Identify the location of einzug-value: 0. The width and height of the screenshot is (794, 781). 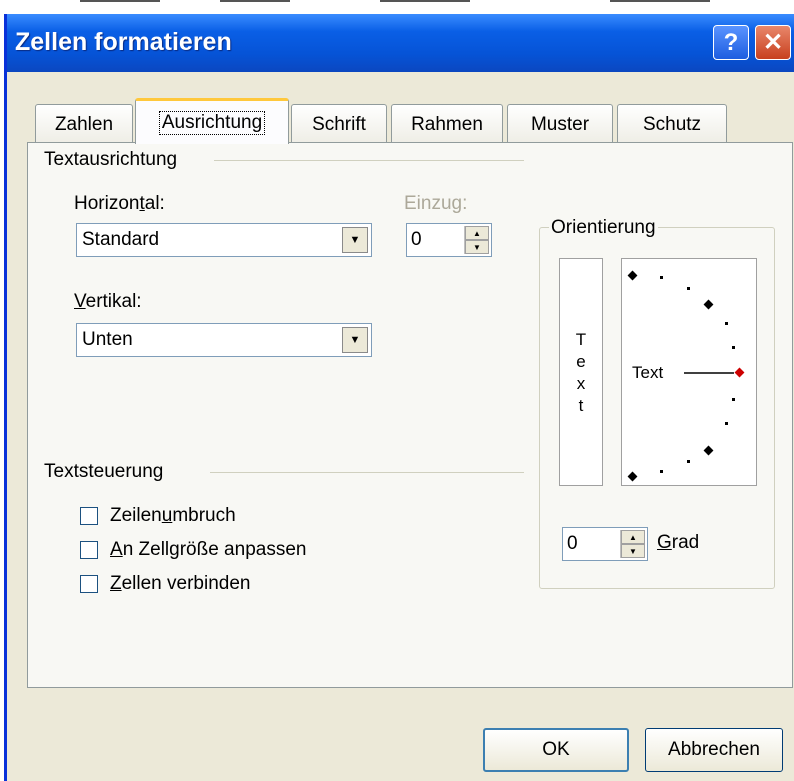
(416, 239).